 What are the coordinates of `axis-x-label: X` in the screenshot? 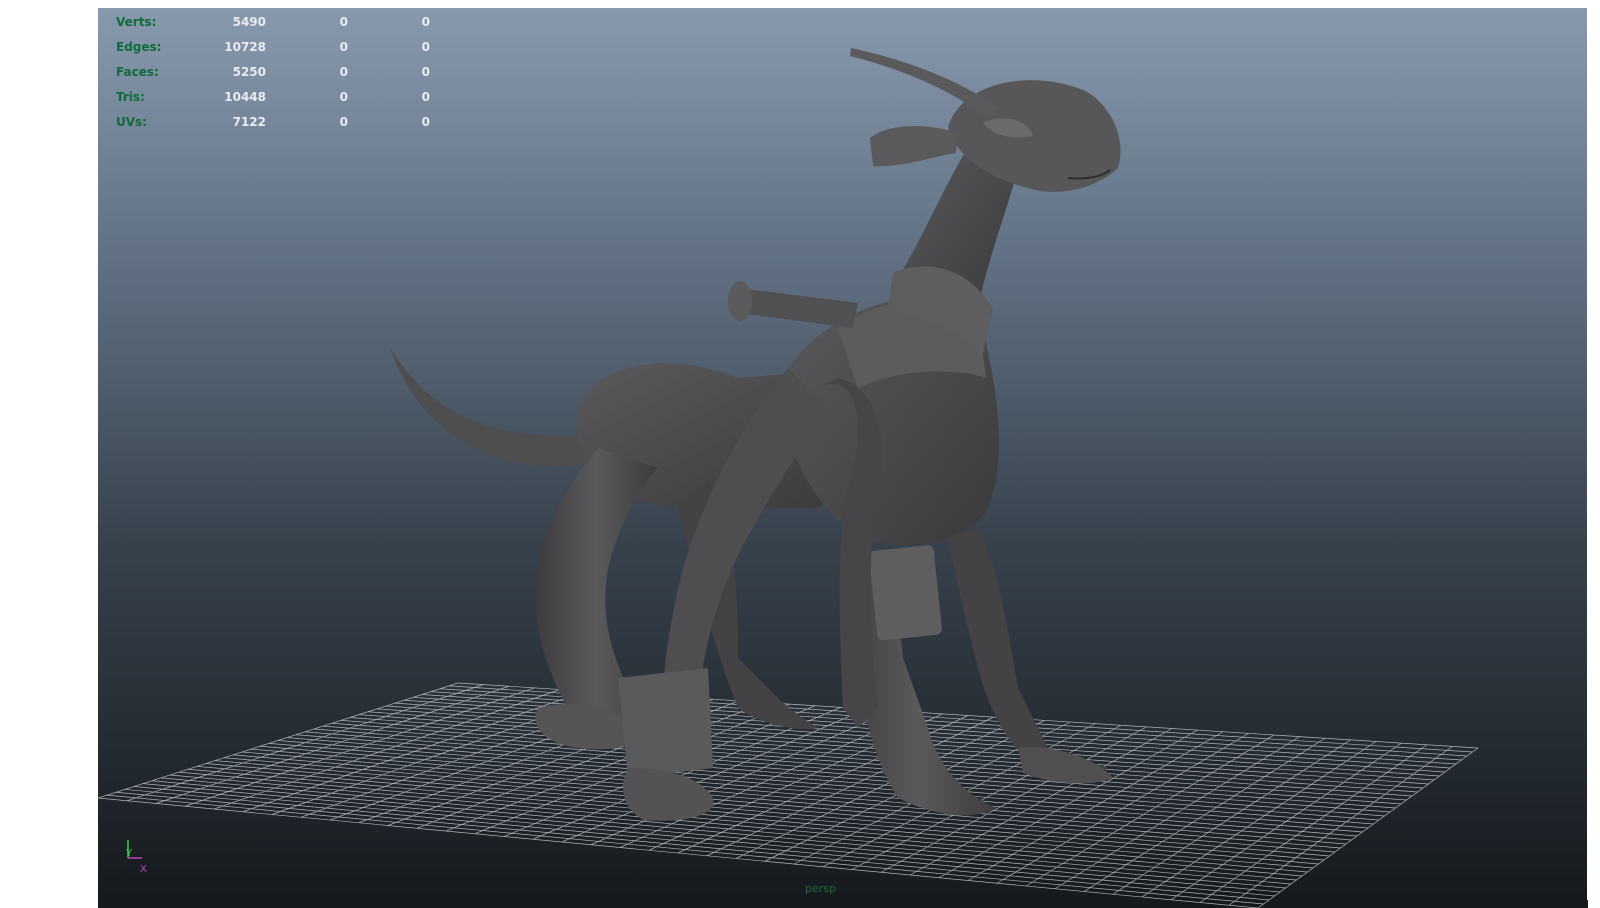 It's located at (143, 869).